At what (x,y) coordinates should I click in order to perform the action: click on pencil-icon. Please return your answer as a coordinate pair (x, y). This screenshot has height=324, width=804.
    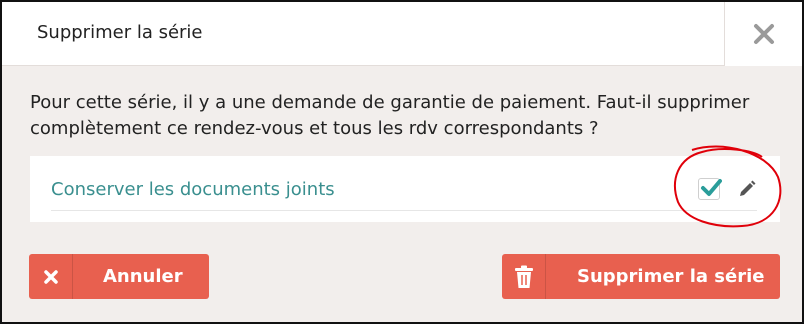
    Looking at the image, I should click on (747, 189).